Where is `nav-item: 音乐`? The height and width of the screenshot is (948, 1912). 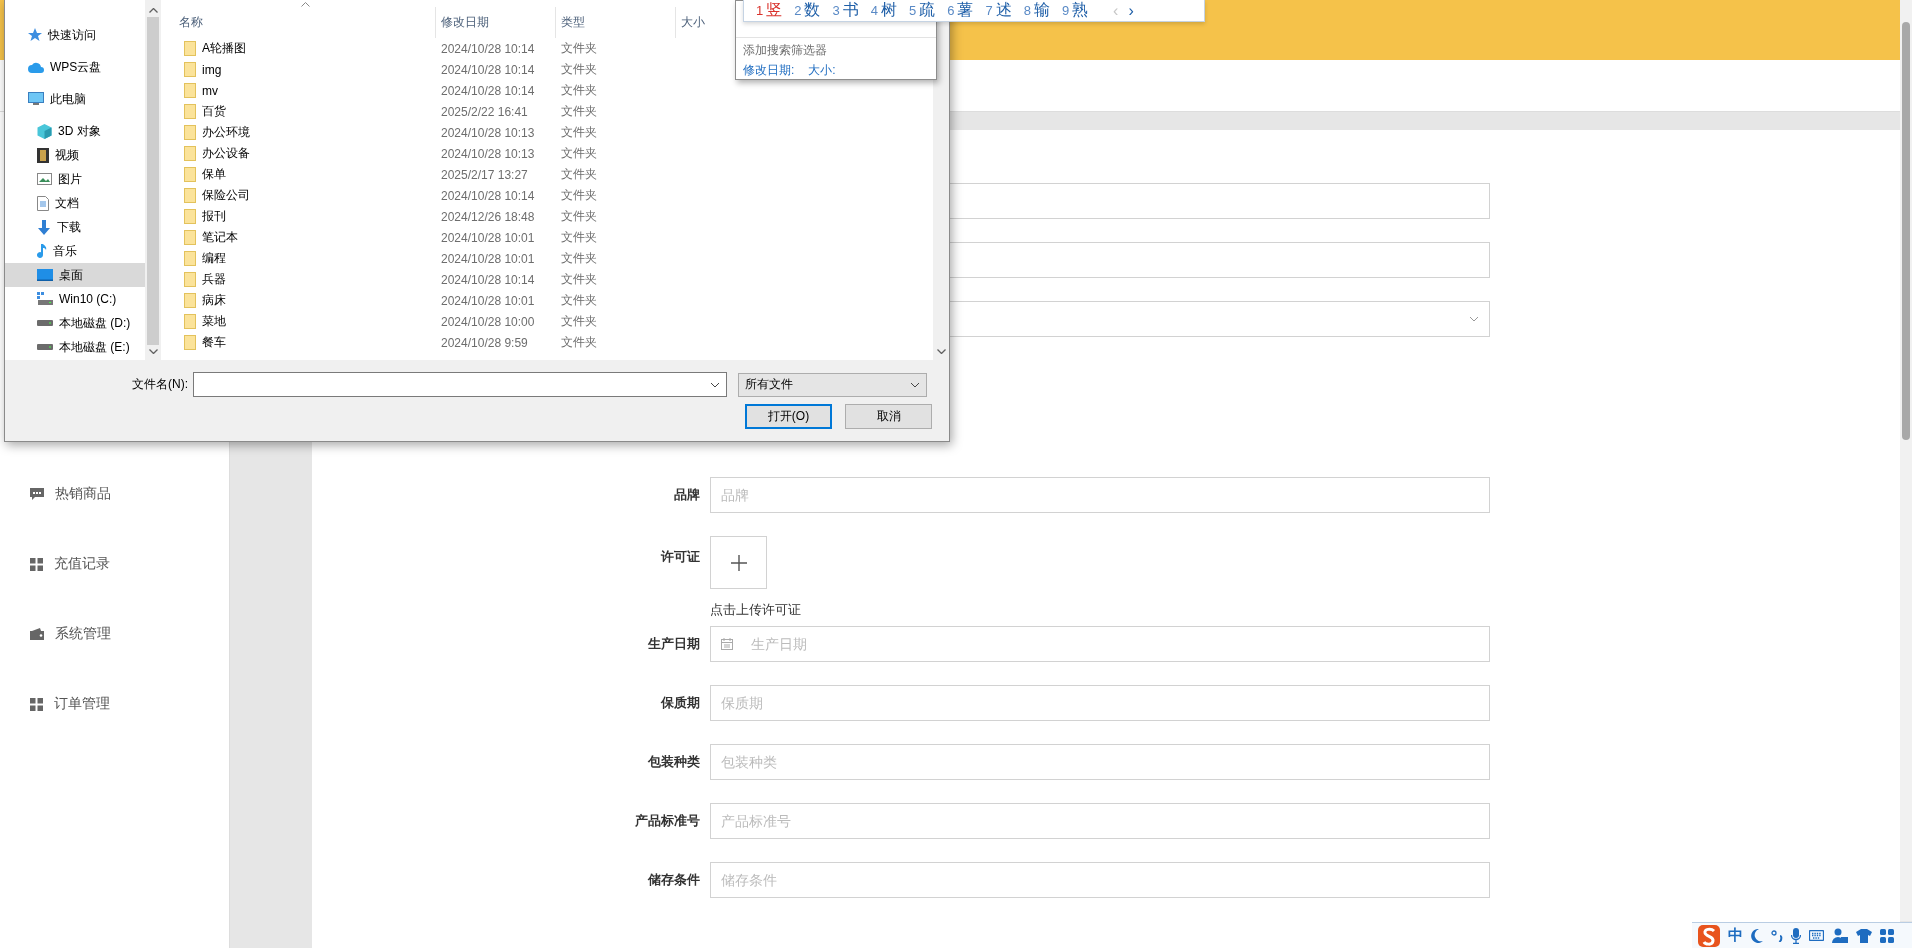
nav-item: 音乐 is located at coordinates (75, 251).